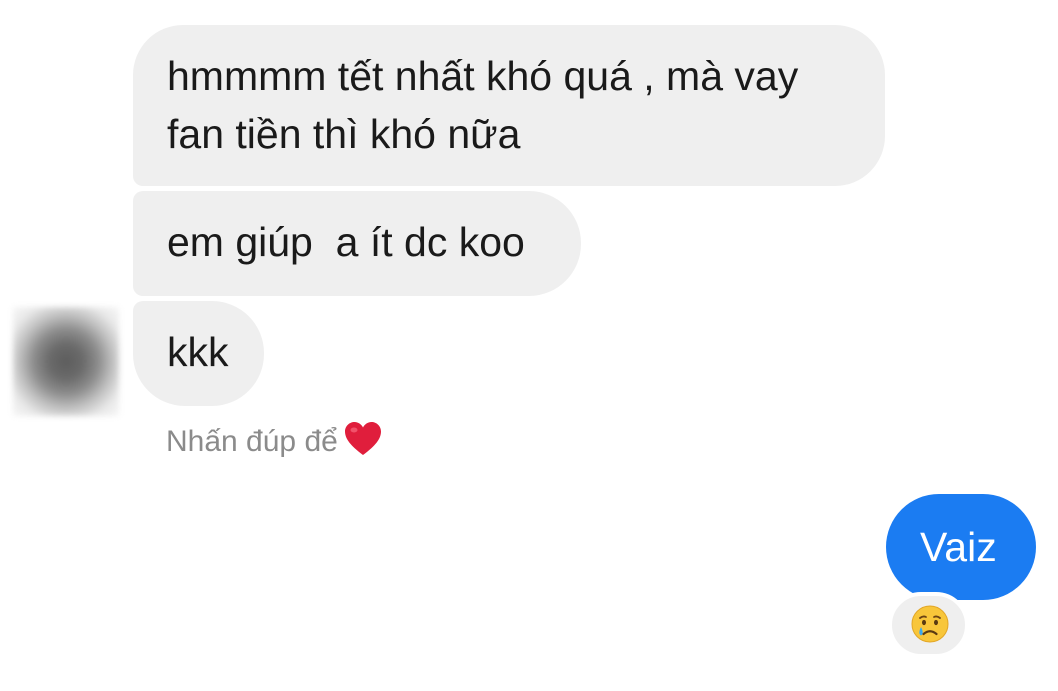 This screenshot has width=1058, height=691. I want to click on incoming-message-bubble: em giúp a ít dc koo, so click(357, 243).